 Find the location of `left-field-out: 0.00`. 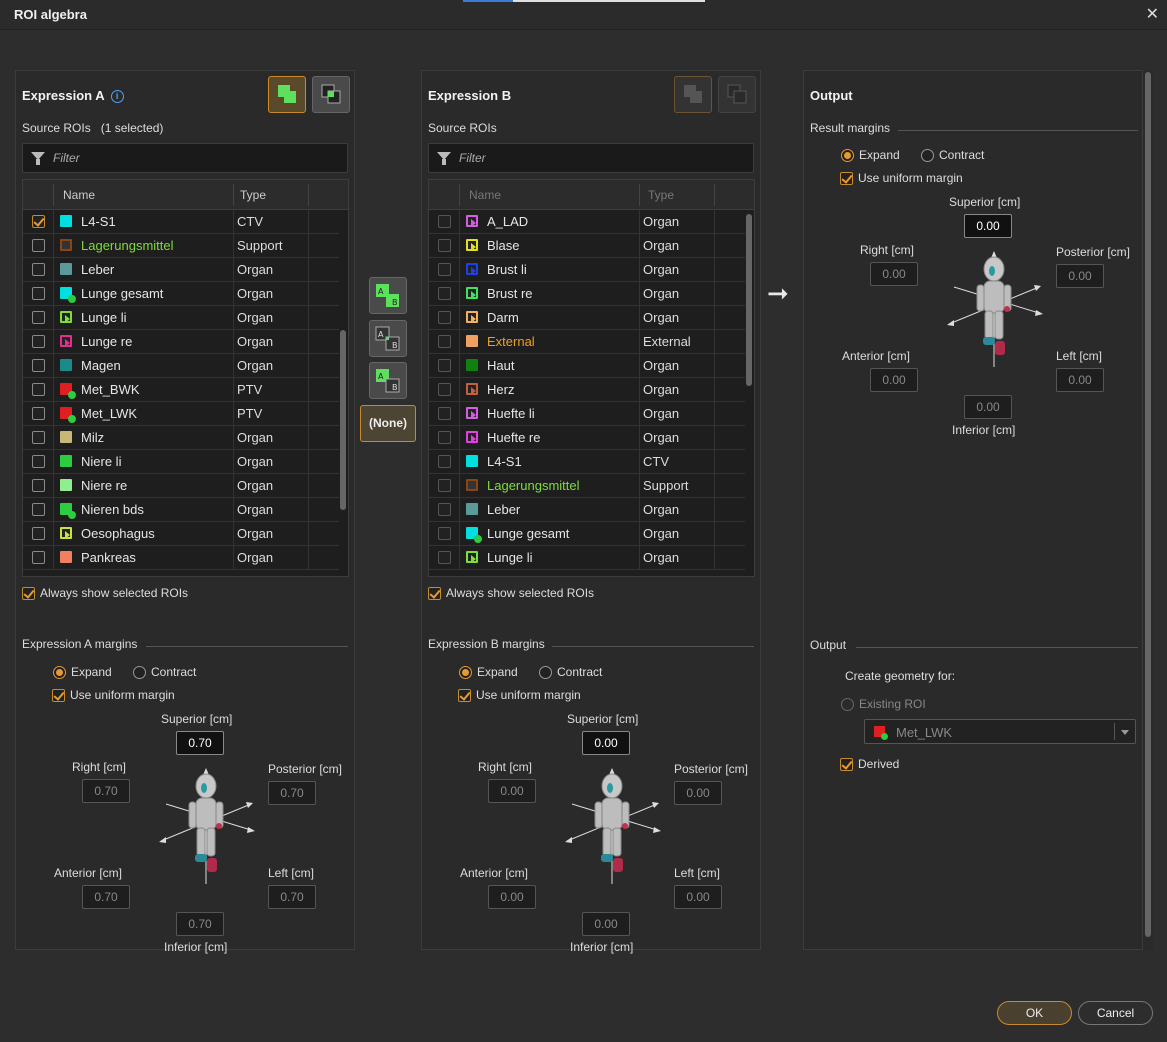

left-field-out: 0.00 is located at coordinates (1080, 380).